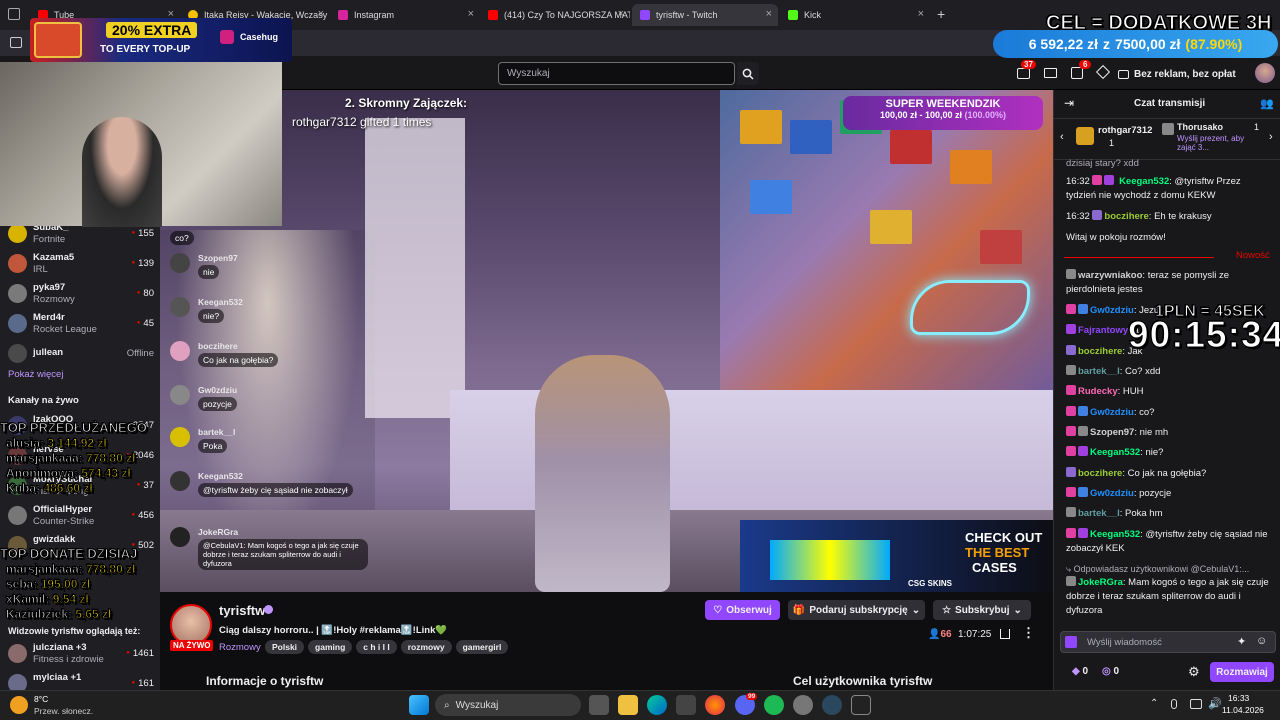  I want to click on chat-users-icon: 👥, so click(1267, 103).